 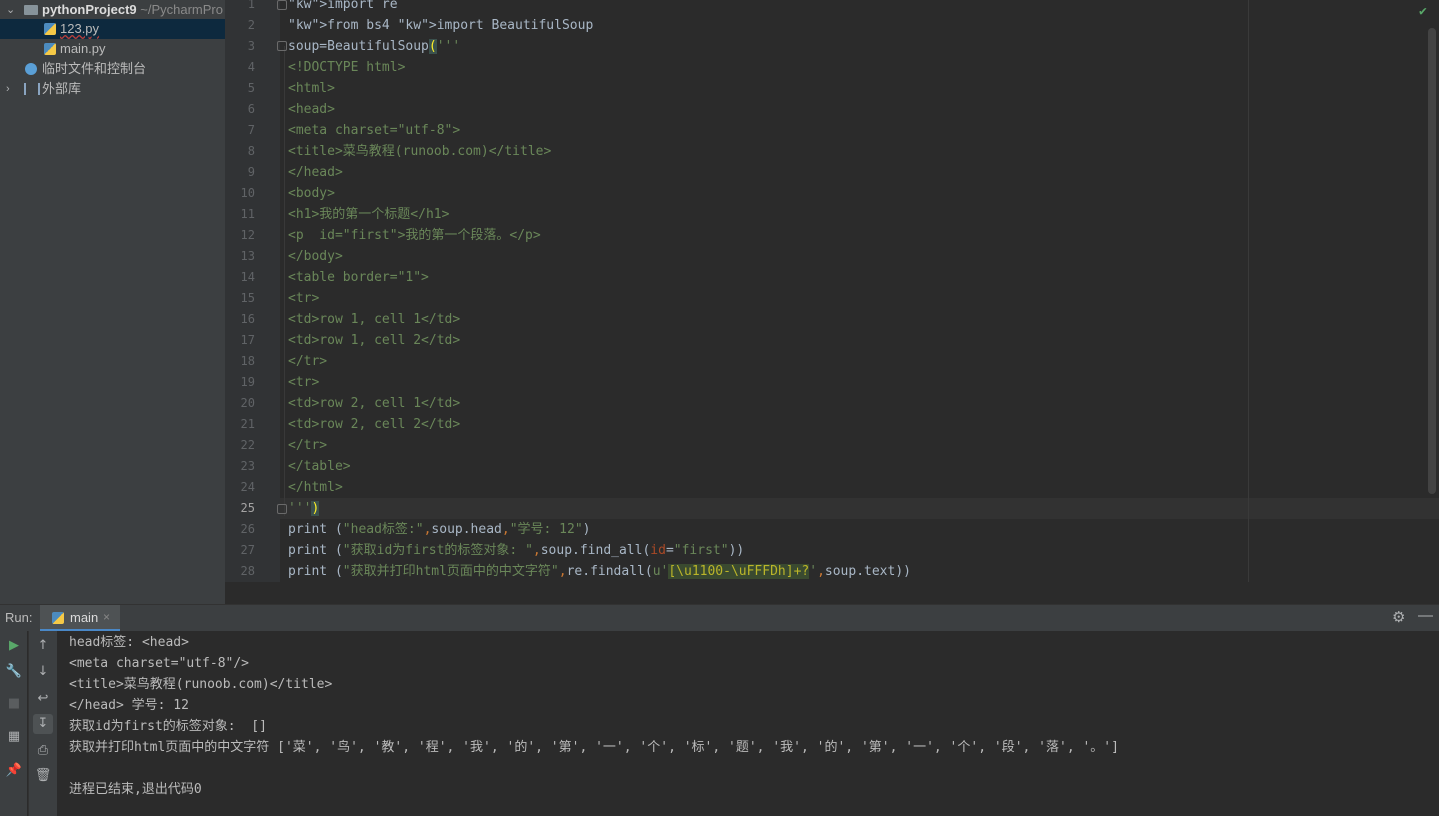 What do you see at coordinates (43, 672) in the screenshot?
I see `arrow-down-icon: ↓` at bounding box center [43, 672].